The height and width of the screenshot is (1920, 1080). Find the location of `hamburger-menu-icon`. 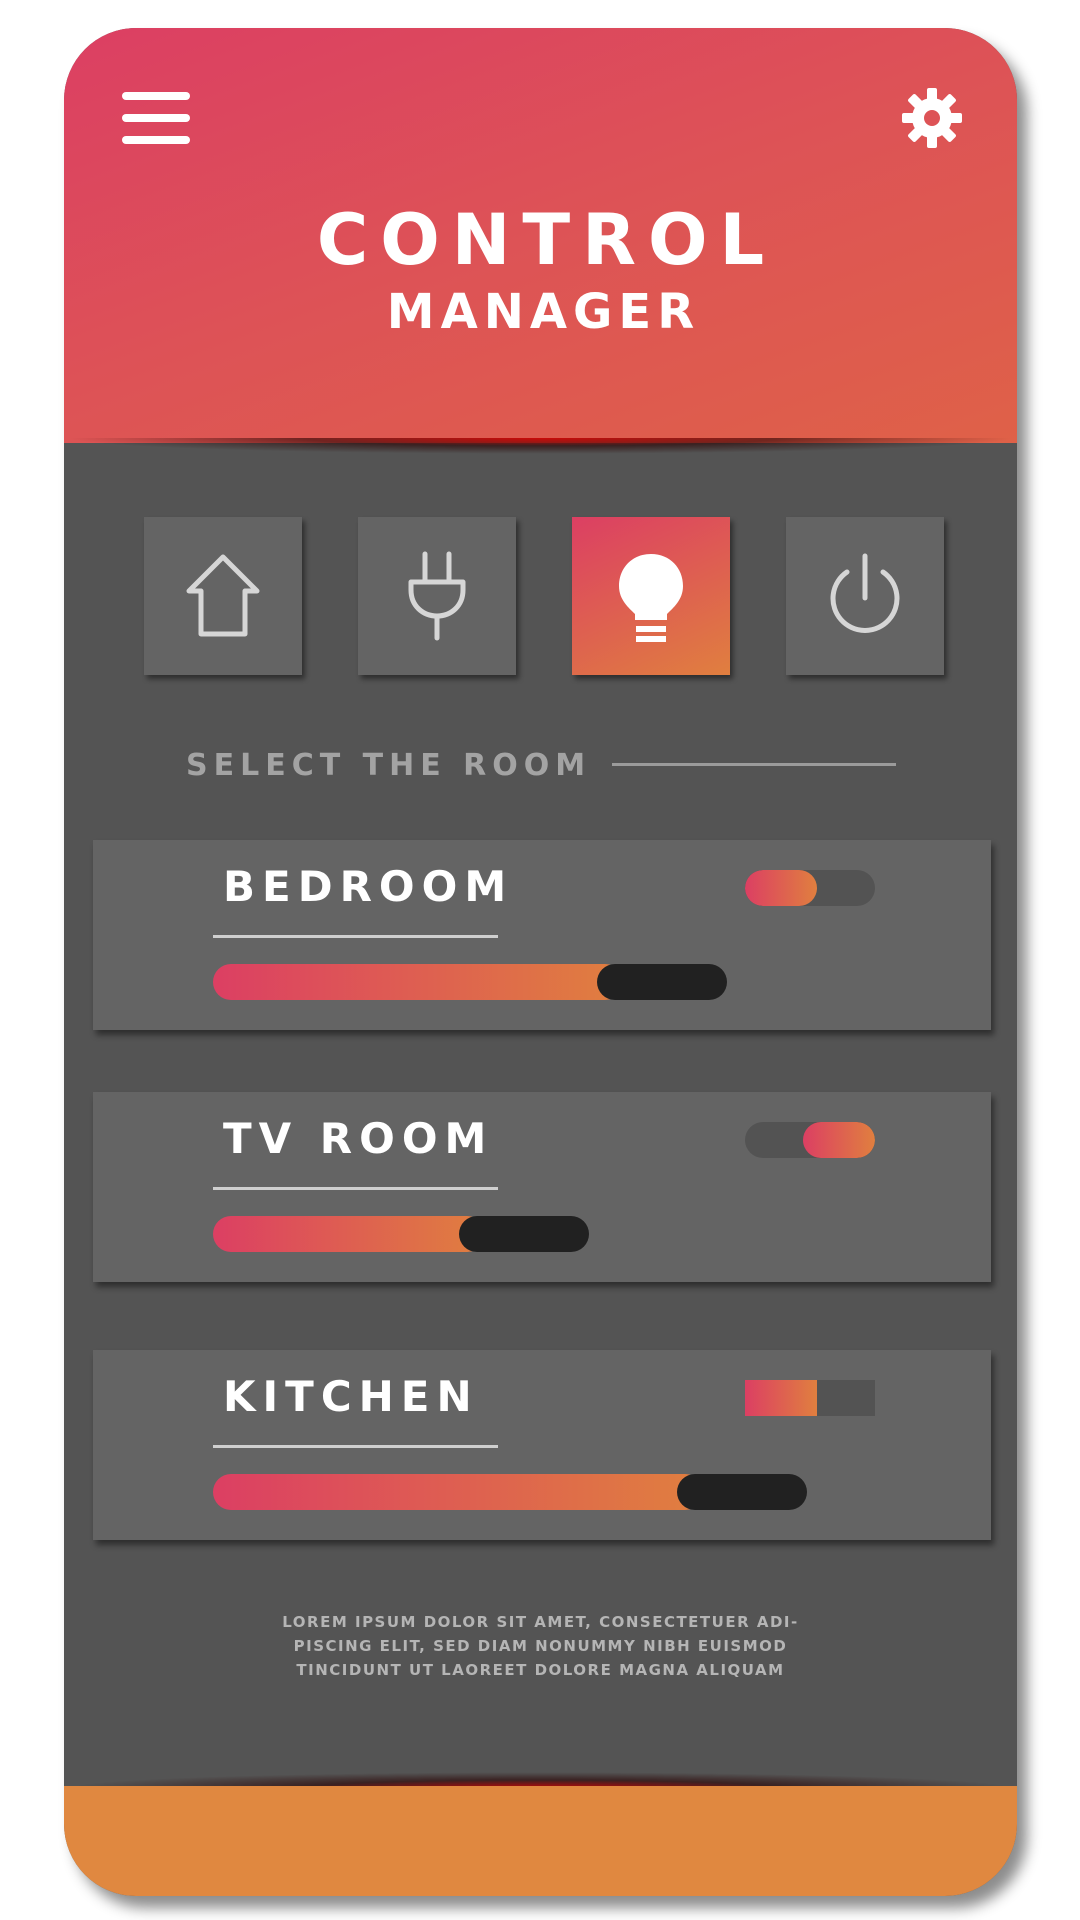

hamburger-menu-icon is located at coordinates (156, 118).